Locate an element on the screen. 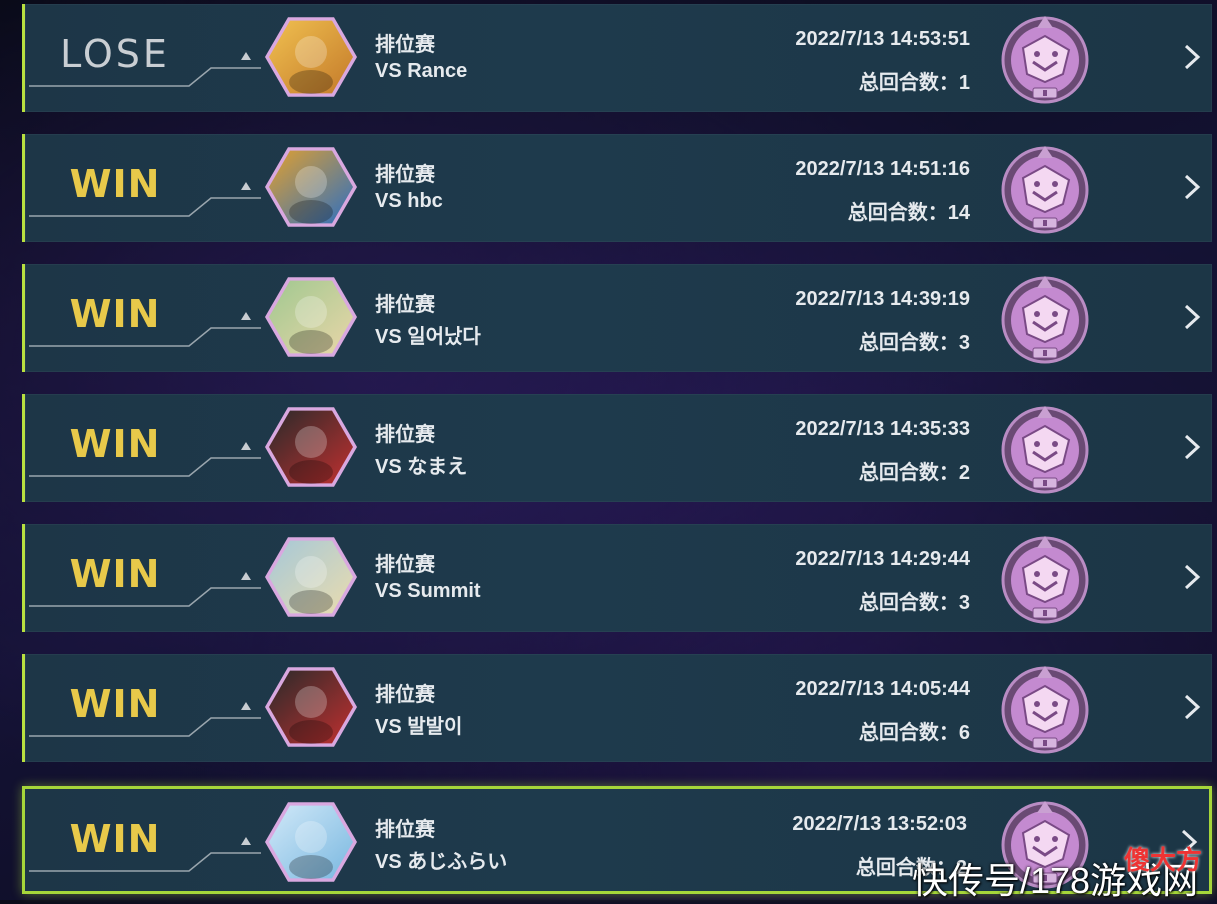  match-time: 2022/7/13 14:51:16 is located at coordinates (882, 169).